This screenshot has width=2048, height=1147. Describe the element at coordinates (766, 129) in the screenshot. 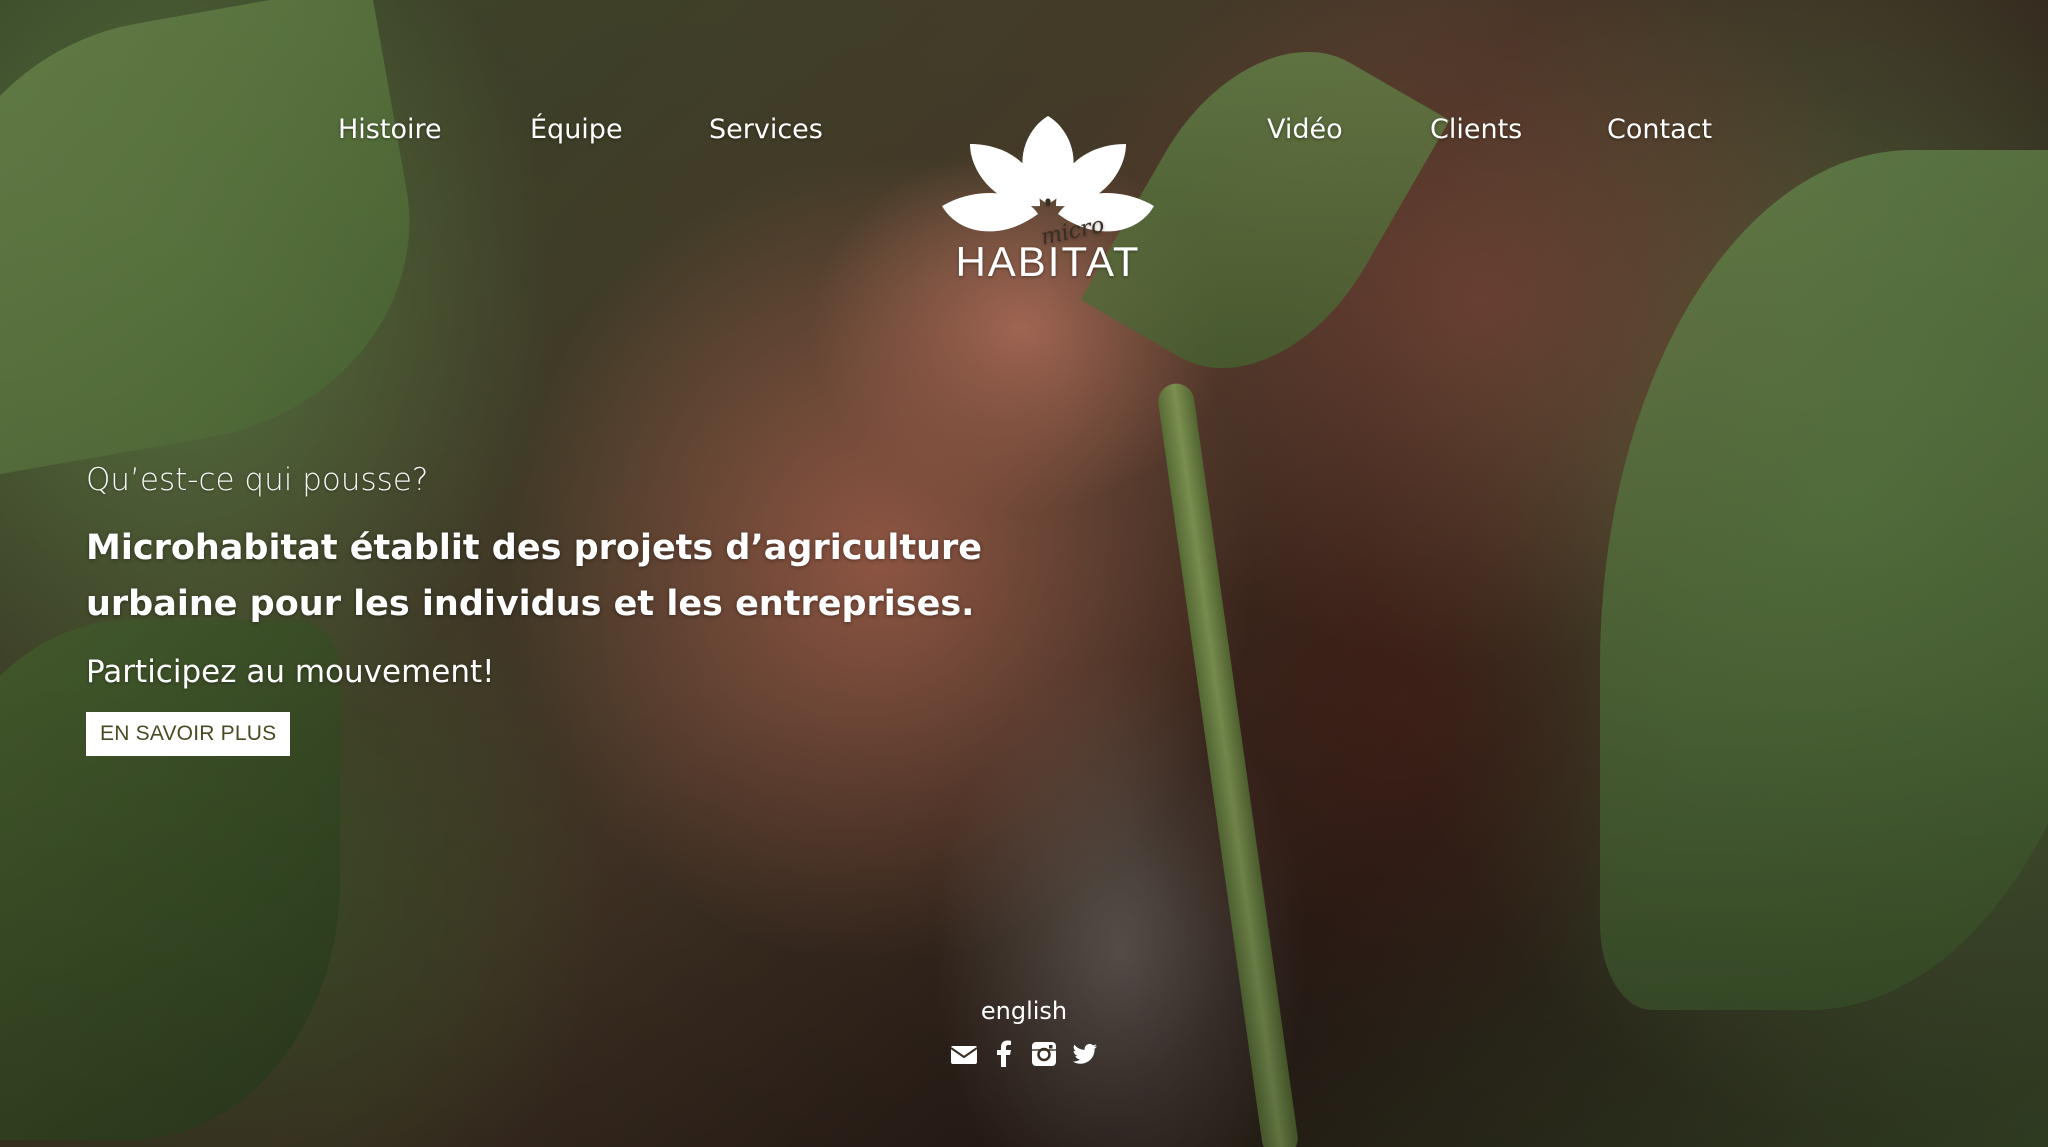

I see `nav-item-services: Services` at that location.